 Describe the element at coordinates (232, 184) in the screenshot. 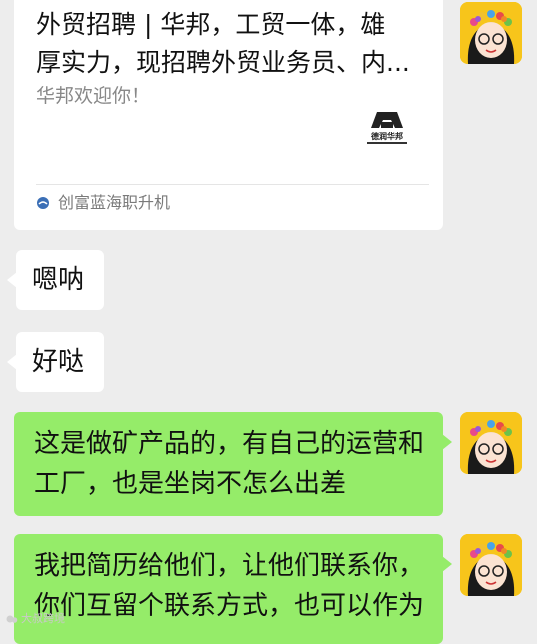

I see `card-divider` at that location.